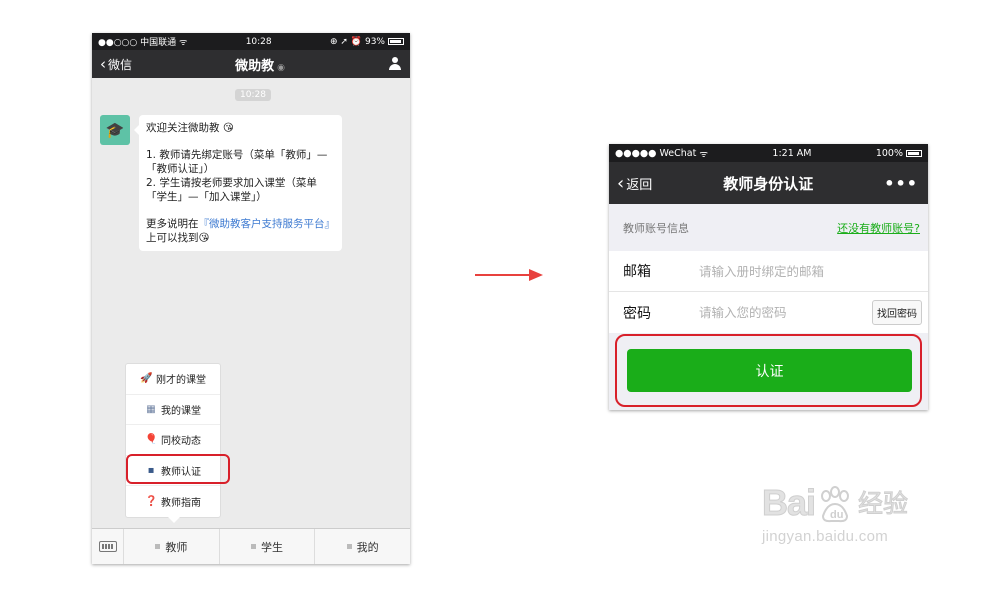  What do you see at coordinates (151, 409) in the screenshot?
I see `building-icon: ▦` at bounding box center [151, 409].